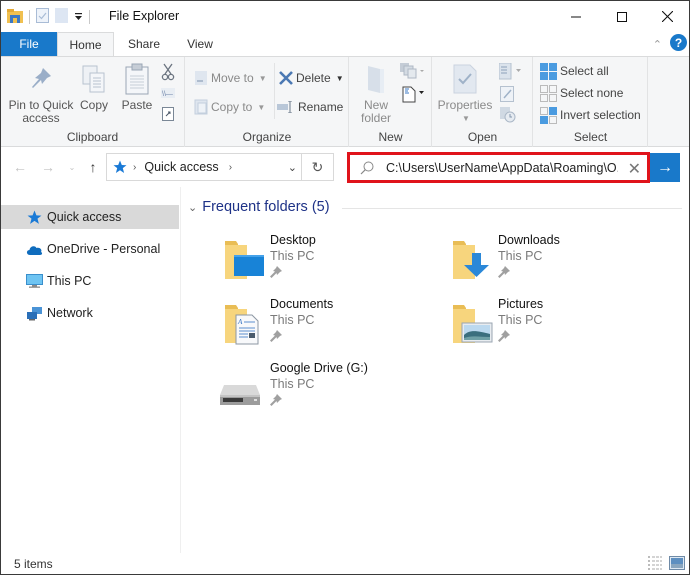  Describe the element at coordinates (590, 115) in the screenshot. I see `invert-selection-button: Invert selection` at that location.